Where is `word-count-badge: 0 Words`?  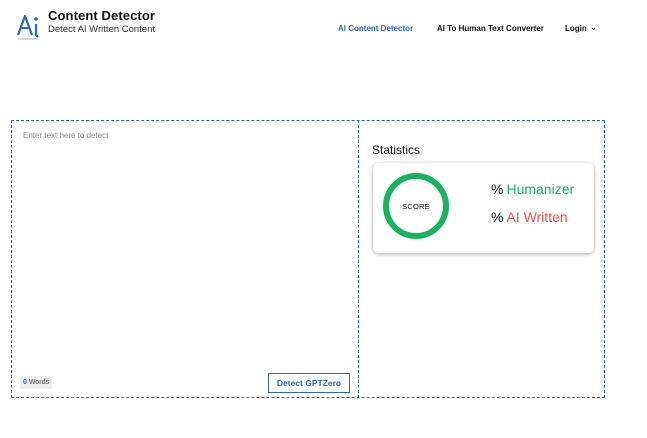 word-count-badge: 0 Words is located at coordinates (36, 382).